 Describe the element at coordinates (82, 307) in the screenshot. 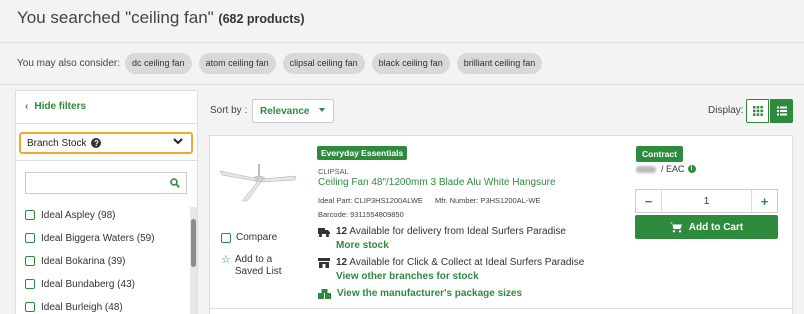

I see `branch-label: Ideal Burleigh (48)` at that location.